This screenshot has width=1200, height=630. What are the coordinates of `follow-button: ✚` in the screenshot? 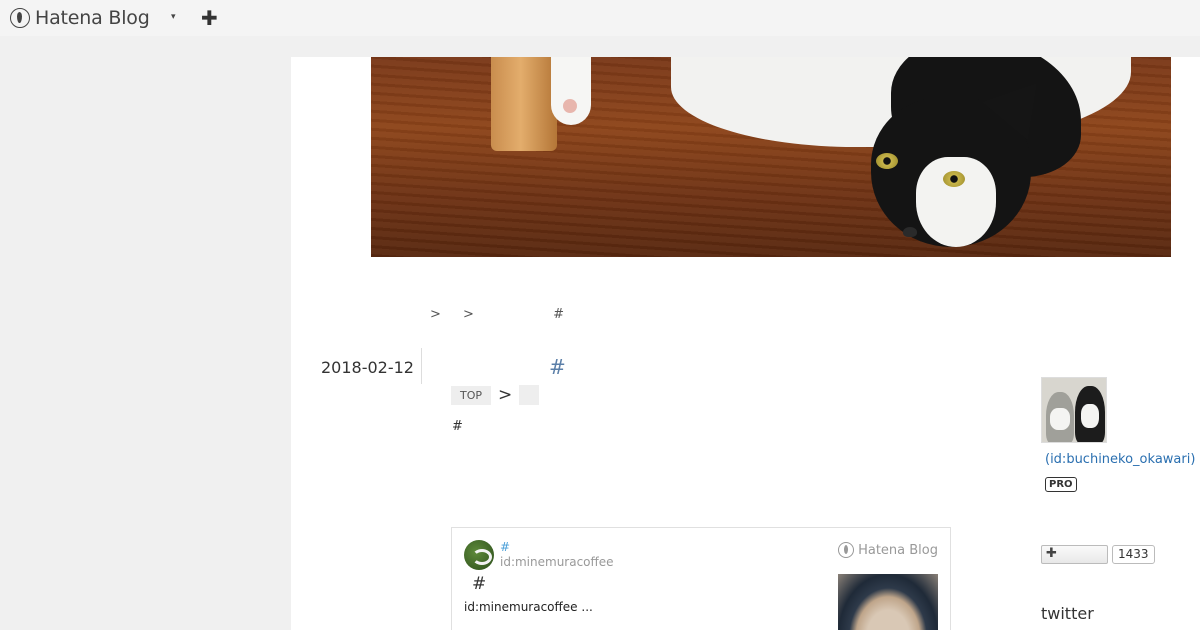 It's located at (1074, 554).